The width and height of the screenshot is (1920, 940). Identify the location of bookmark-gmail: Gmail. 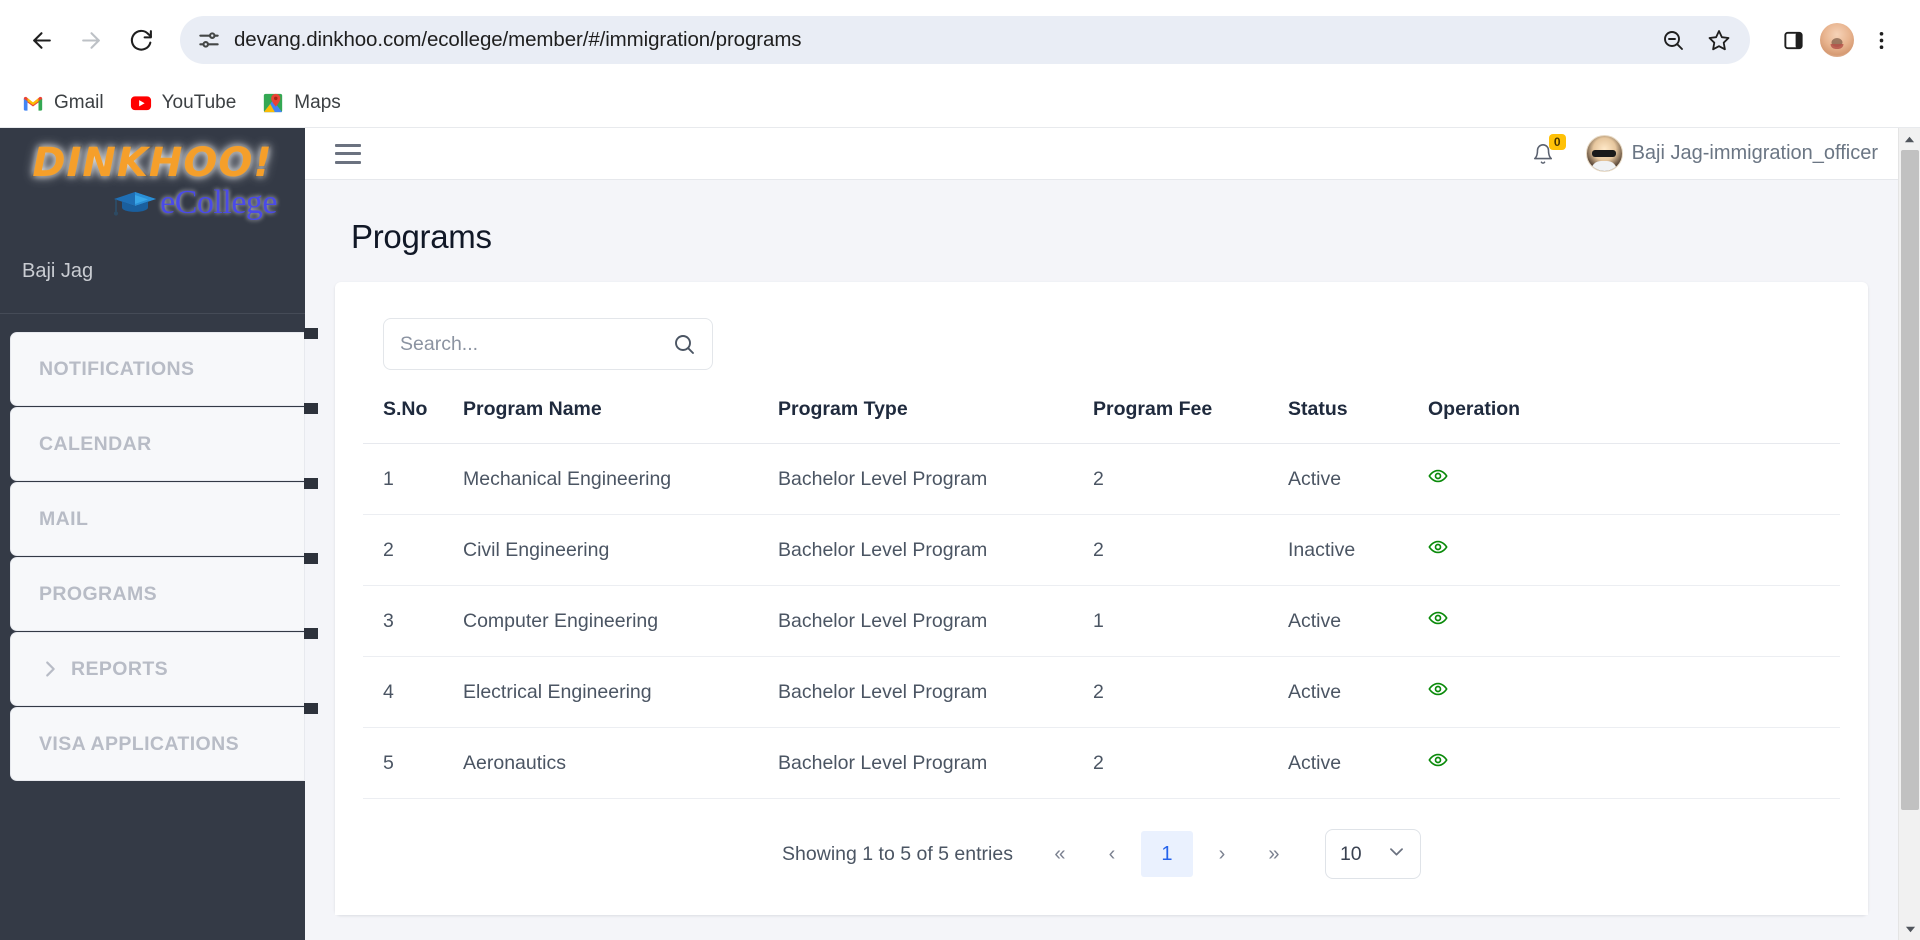
(63, 103).